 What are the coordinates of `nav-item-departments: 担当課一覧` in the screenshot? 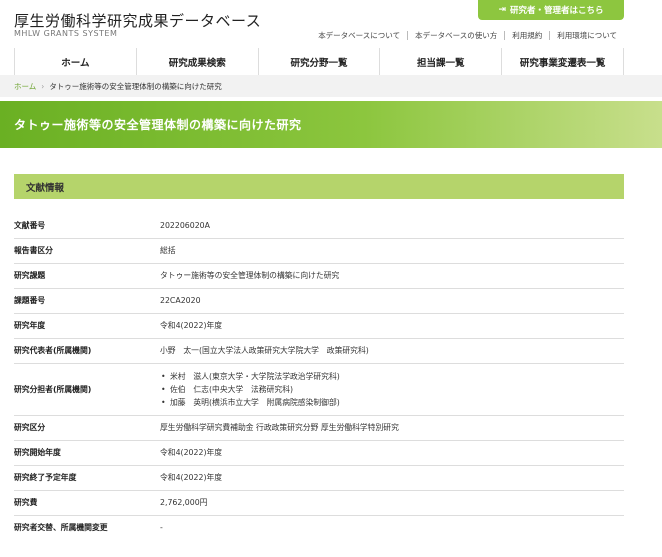 It's located at (441, 61).